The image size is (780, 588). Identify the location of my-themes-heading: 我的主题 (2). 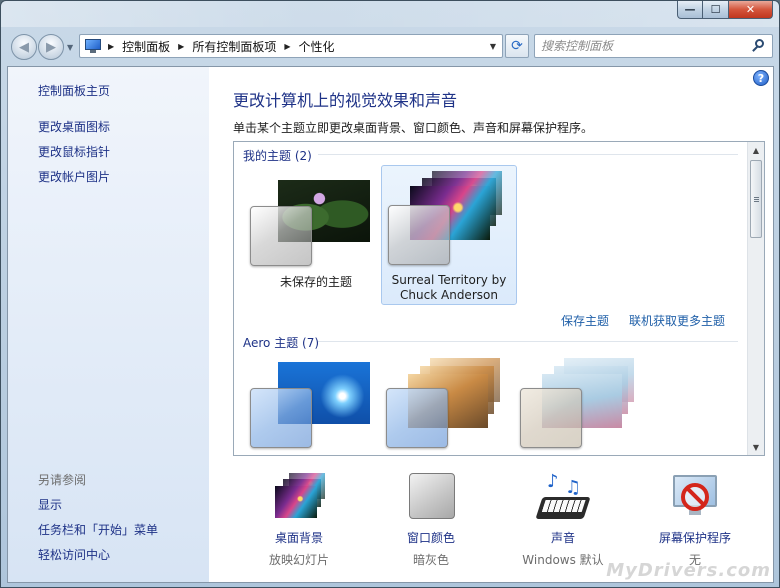
(277, 156).